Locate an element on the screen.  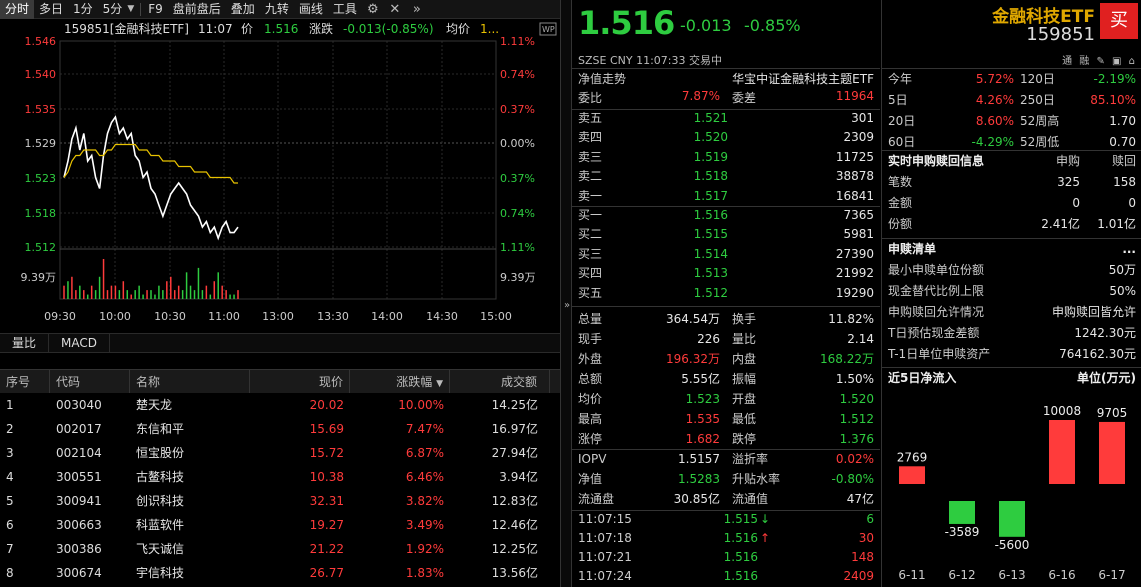
col-price: 现价 is located at coordinates (300, 381).